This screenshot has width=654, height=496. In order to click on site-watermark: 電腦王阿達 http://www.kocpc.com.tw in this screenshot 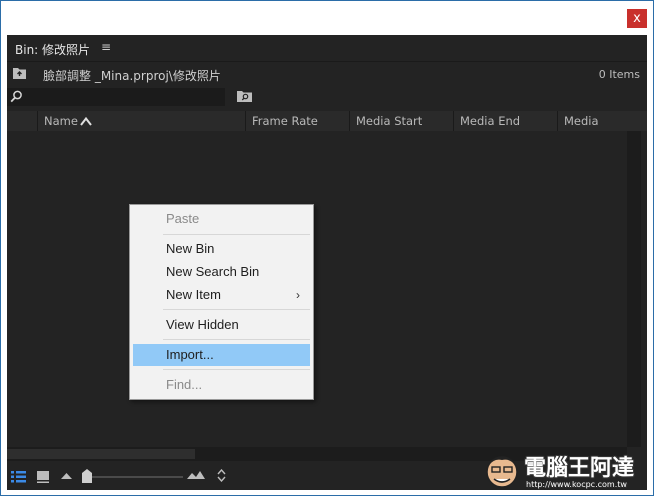, I will do `click(565, 470)`.